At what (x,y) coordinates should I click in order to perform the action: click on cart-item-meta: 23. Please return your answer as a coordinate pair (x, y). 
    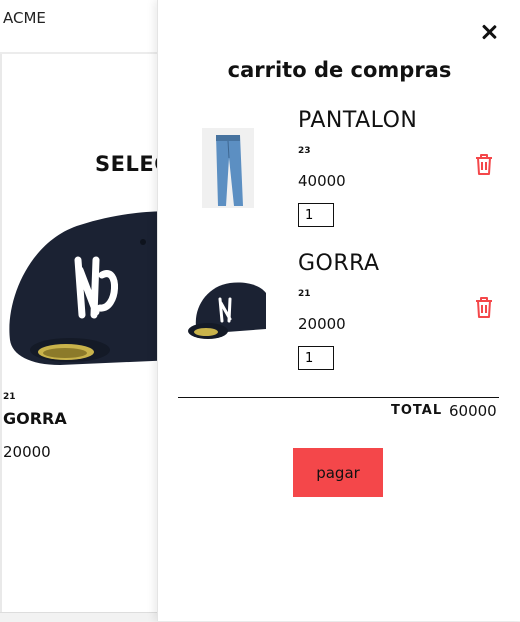
    Looking at the image, I should click on (304, 151).